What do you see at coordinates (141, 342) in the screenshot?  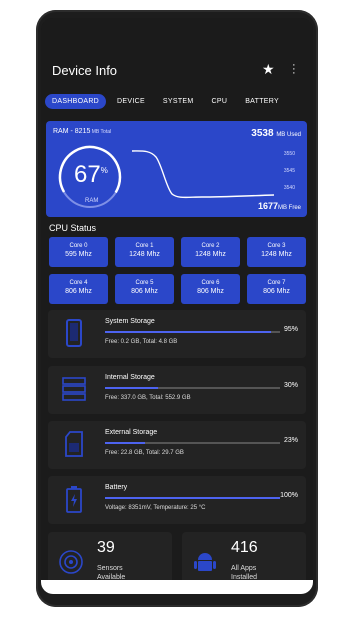 I see `storage-info: Free: 0.2 GB, Total: 4.8 GB` at bounding box center [141, 342].